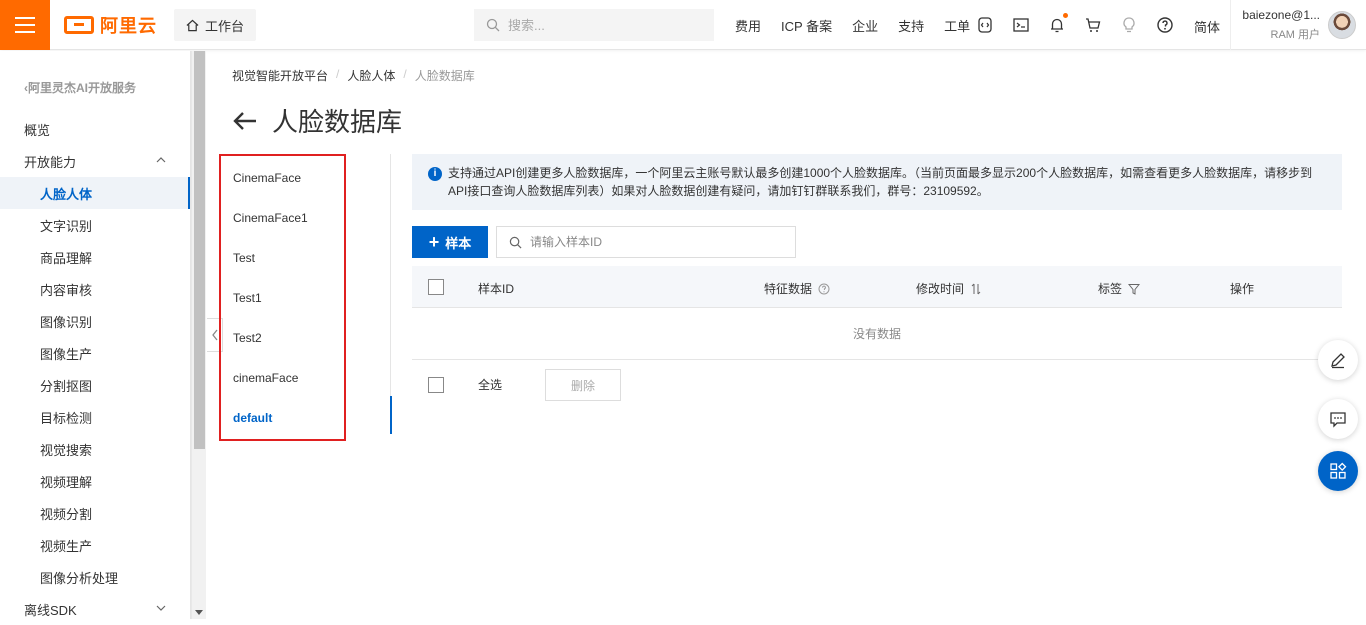 The height and width of the screenshot is (625, 1366). I want to click on bell-icon, so click(1058, 23).